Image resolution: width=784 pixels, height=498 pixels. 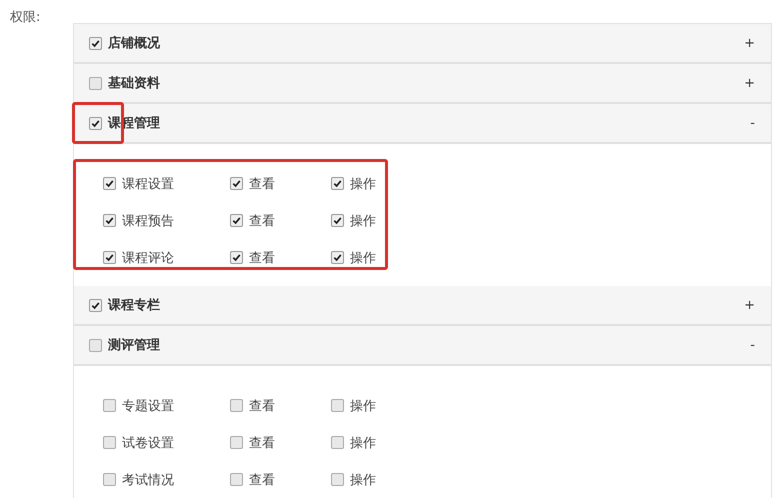 I want to click on section-title: 基础资料, so click(x=134, y=83).